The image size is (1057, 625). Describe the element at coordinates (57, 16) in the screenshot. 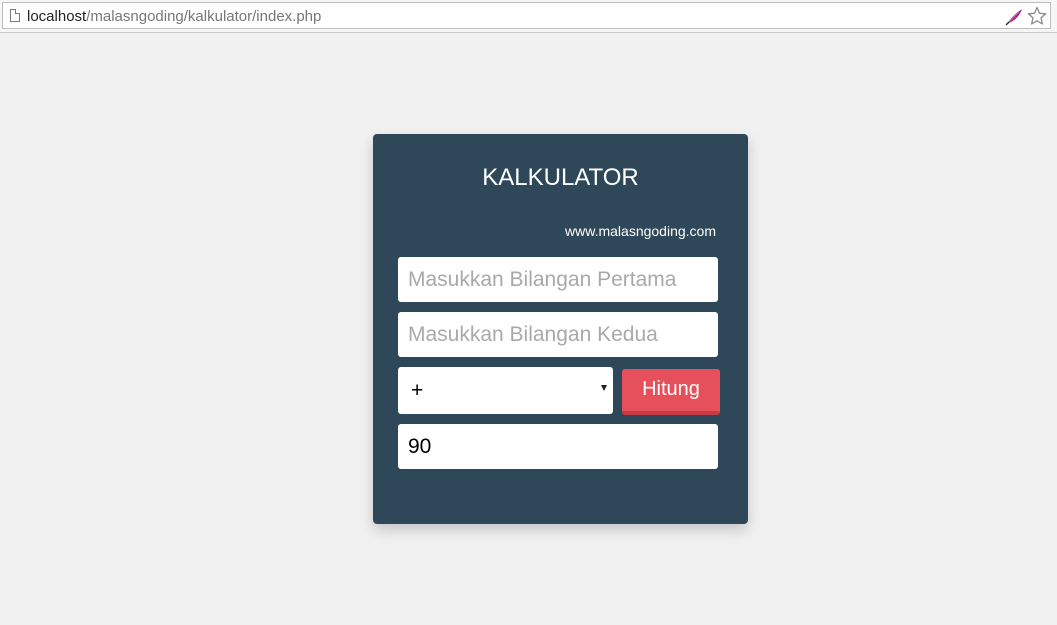

I see `url-host: localhost` at that location.